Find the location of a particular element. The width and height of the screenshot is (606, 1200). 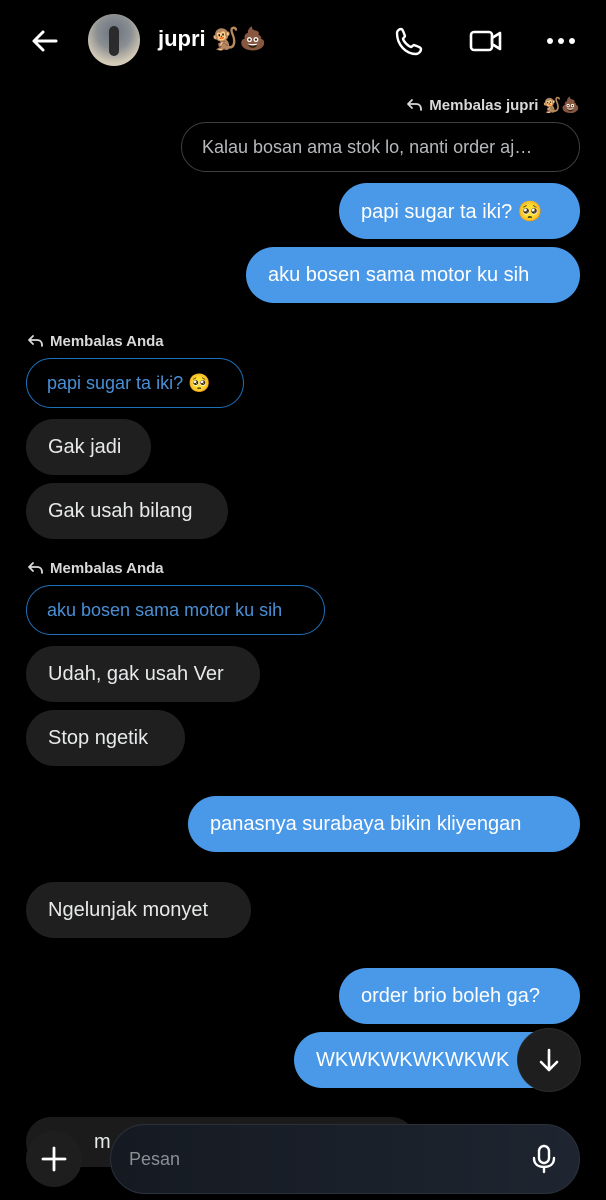

message-input: Pesan is located at coordinates (345, 1159).